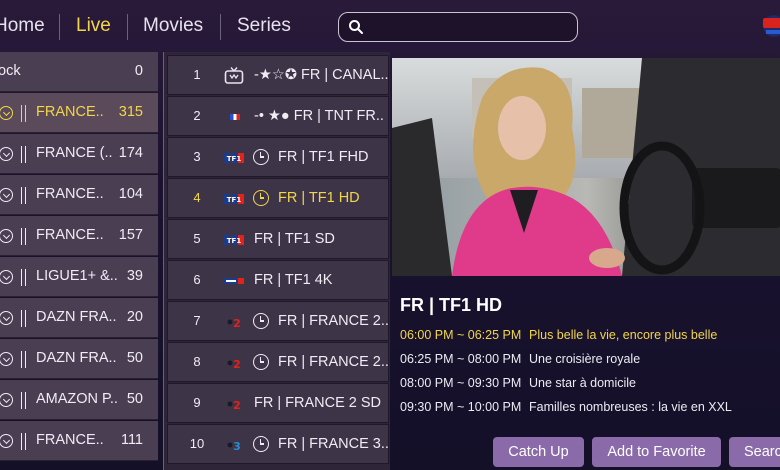 This screenshot has height=470, width=780. What do you see at coordinates (197, 197) in the screenshot?
I see `channel-number: 4` at bounding box center [197, 197].